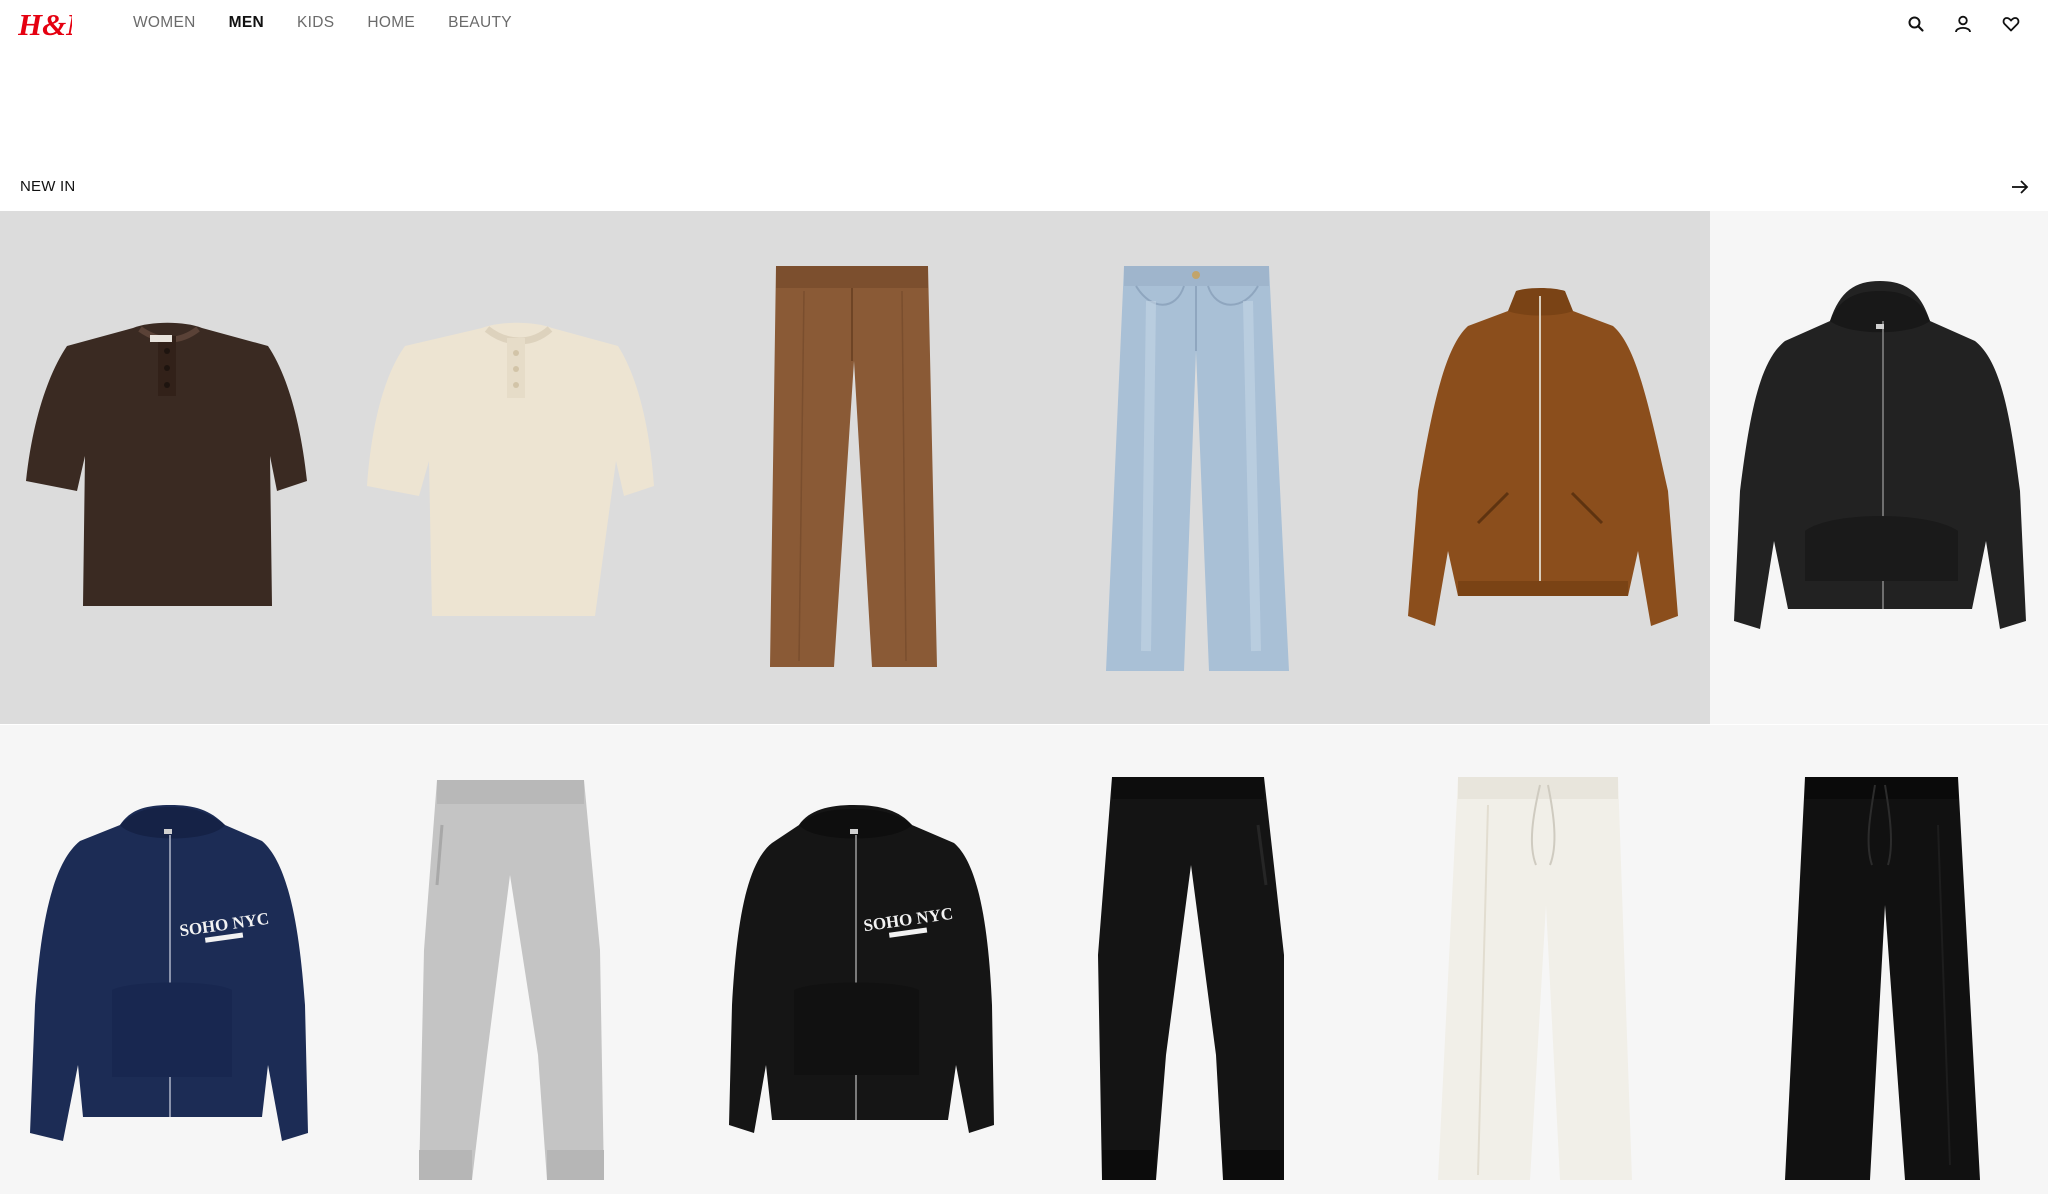 The height and width of the screenshot is (1194, 2048). I want to click on site-header: H&M WOMEN MEN KIDS HOME BEAUTY, so click(1024, 24).